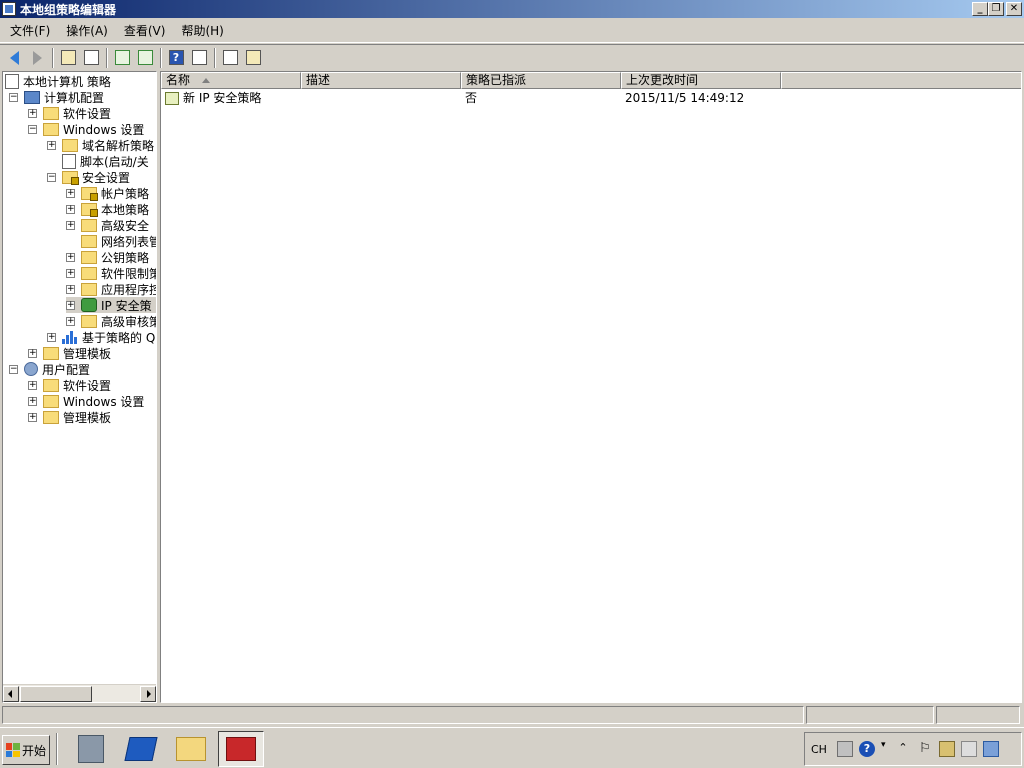  What do you see at coordinates (58, 81) in the screenshot?
I see `tree-root: 本地计算机 策略` at bounding box center [58, 81].